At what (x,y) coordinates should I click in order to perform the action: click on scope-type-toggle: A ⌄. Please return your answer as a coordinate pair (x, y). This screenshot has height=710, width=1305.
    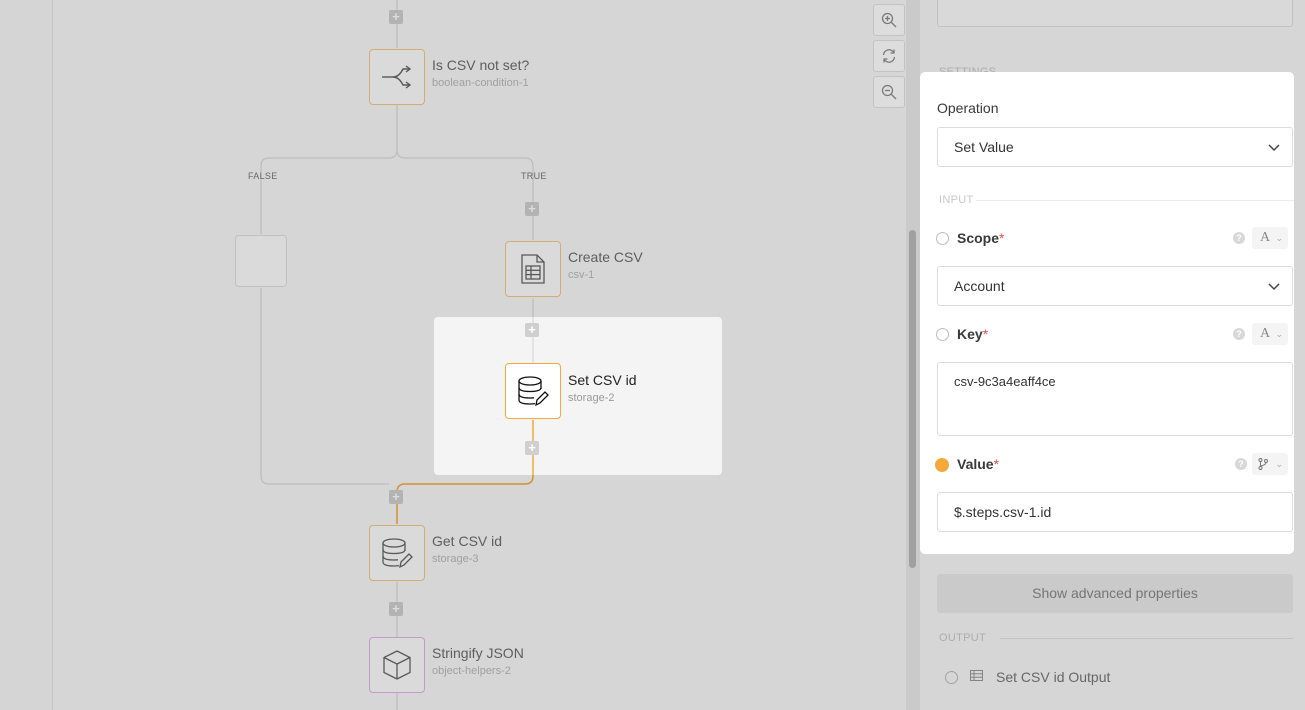
    Looking at the image, I should click on (1270, 238).